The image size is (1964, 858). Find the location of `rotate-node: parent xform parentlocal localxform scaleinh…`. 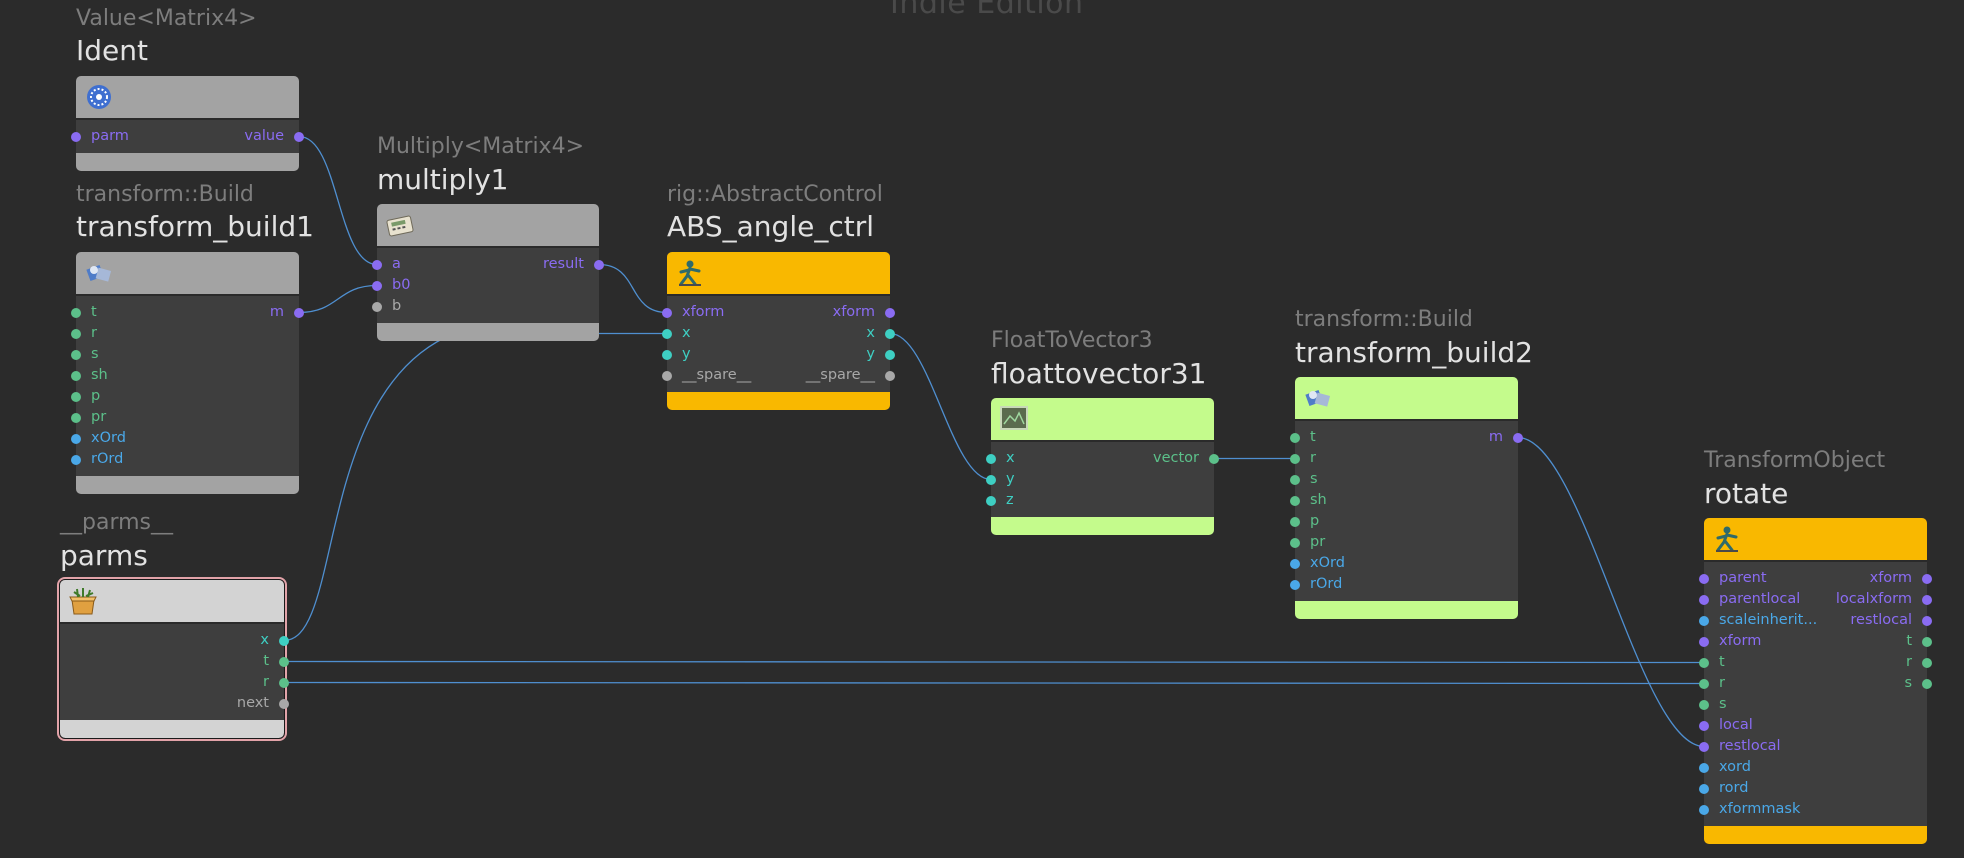

rotate-node: parent xform parentlocal localxform scaleinh… is located at coordinates (1815, 681).